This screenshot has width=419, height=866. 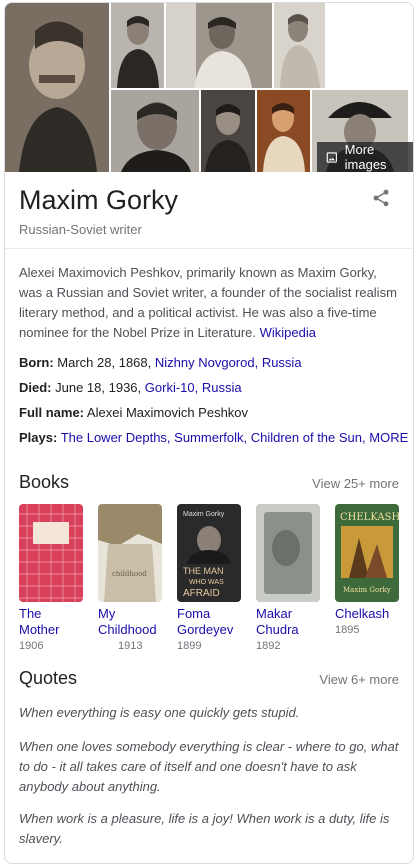 What do you see at coordinates (209, 210) in the screenshot?
I see `entity-header: Maxim Gorky Russian-Soviet writer` at bounding box center [209, 210].